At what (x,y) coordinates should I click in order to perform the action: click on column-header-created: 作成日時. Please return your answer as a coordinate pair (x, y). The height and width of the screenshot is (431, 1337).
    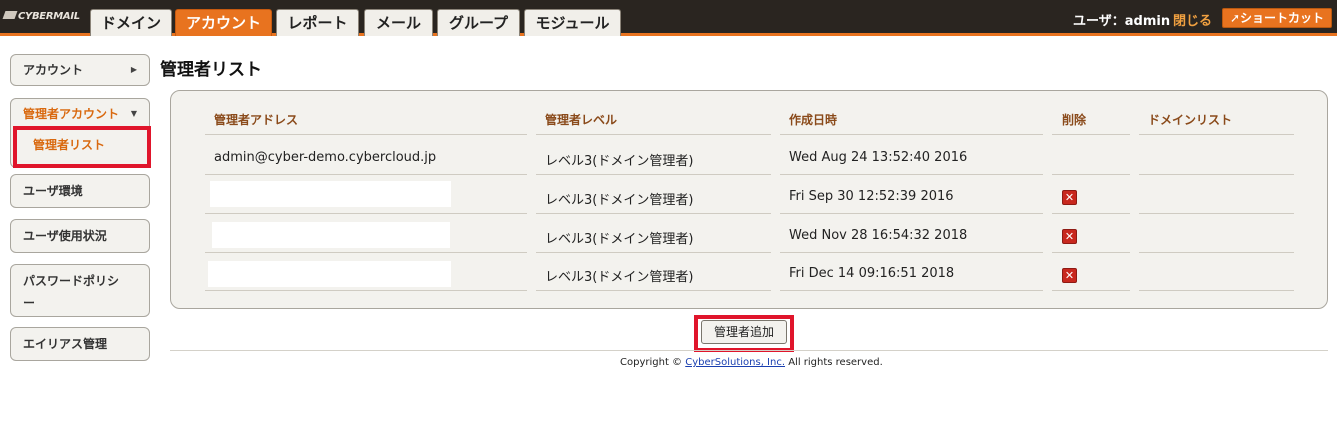
    Looking at the image, I should click on (813, 120).